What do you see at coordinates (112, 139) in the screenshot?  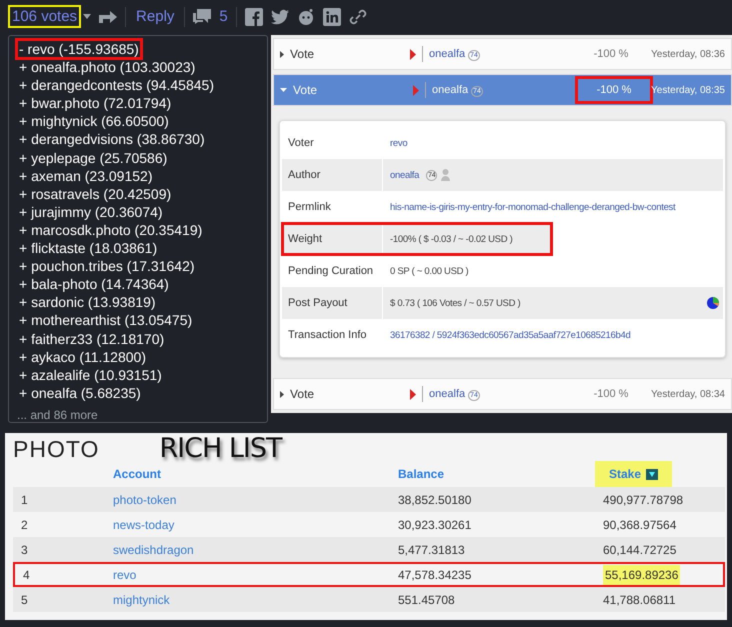 I see `voter-entry: + derangedvisions (38.86730)` at bounding box center [112, 139].